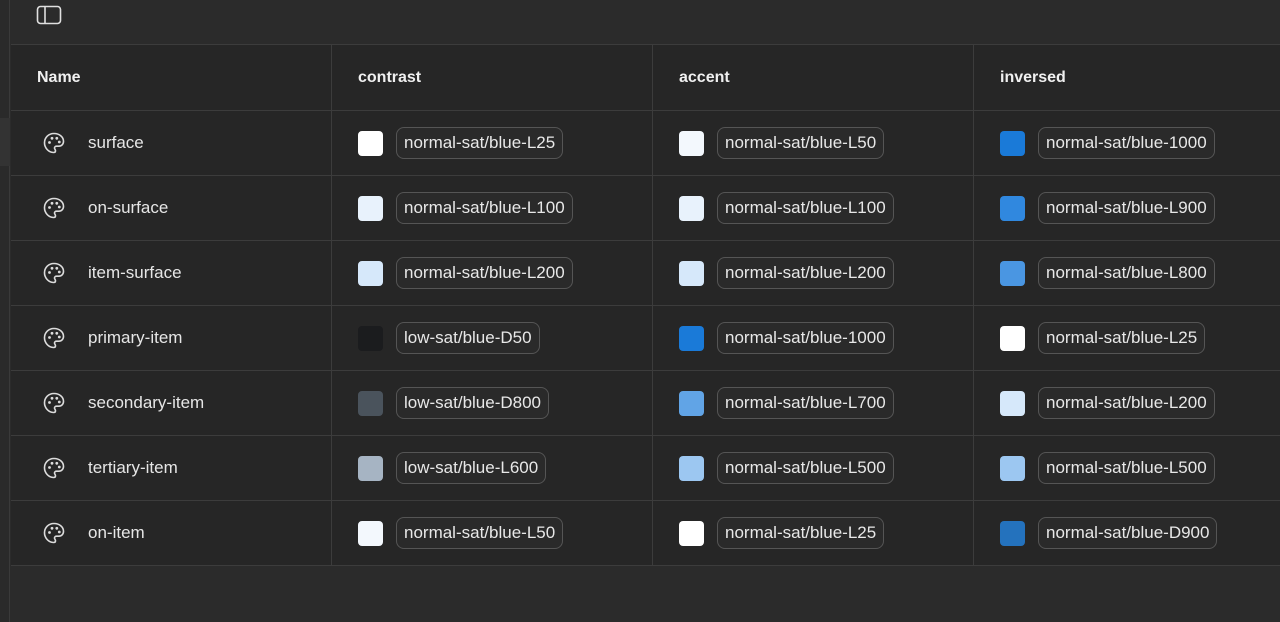 Image resolution: width=1280 pixels, height=622 pixels. I want to click on row-name: surface, so click(116, 142).